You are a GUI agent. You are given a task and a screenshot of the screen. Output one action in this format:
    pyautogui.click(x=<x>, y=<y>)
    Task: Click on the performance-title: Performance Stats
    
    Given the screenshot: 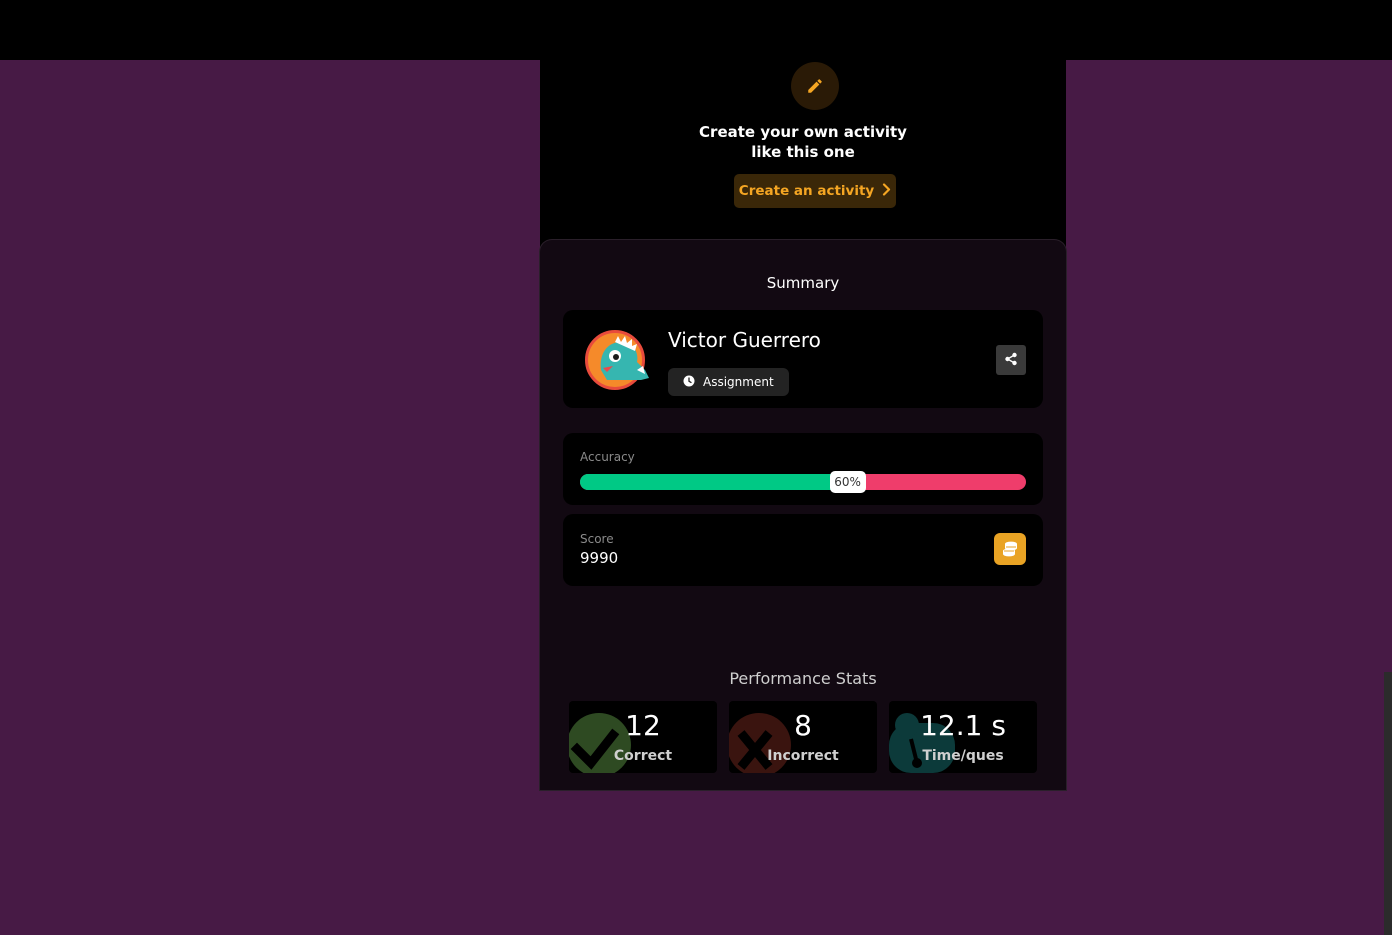 What is the action you would take?
    pyautogui.click(x=803, y=678)
    